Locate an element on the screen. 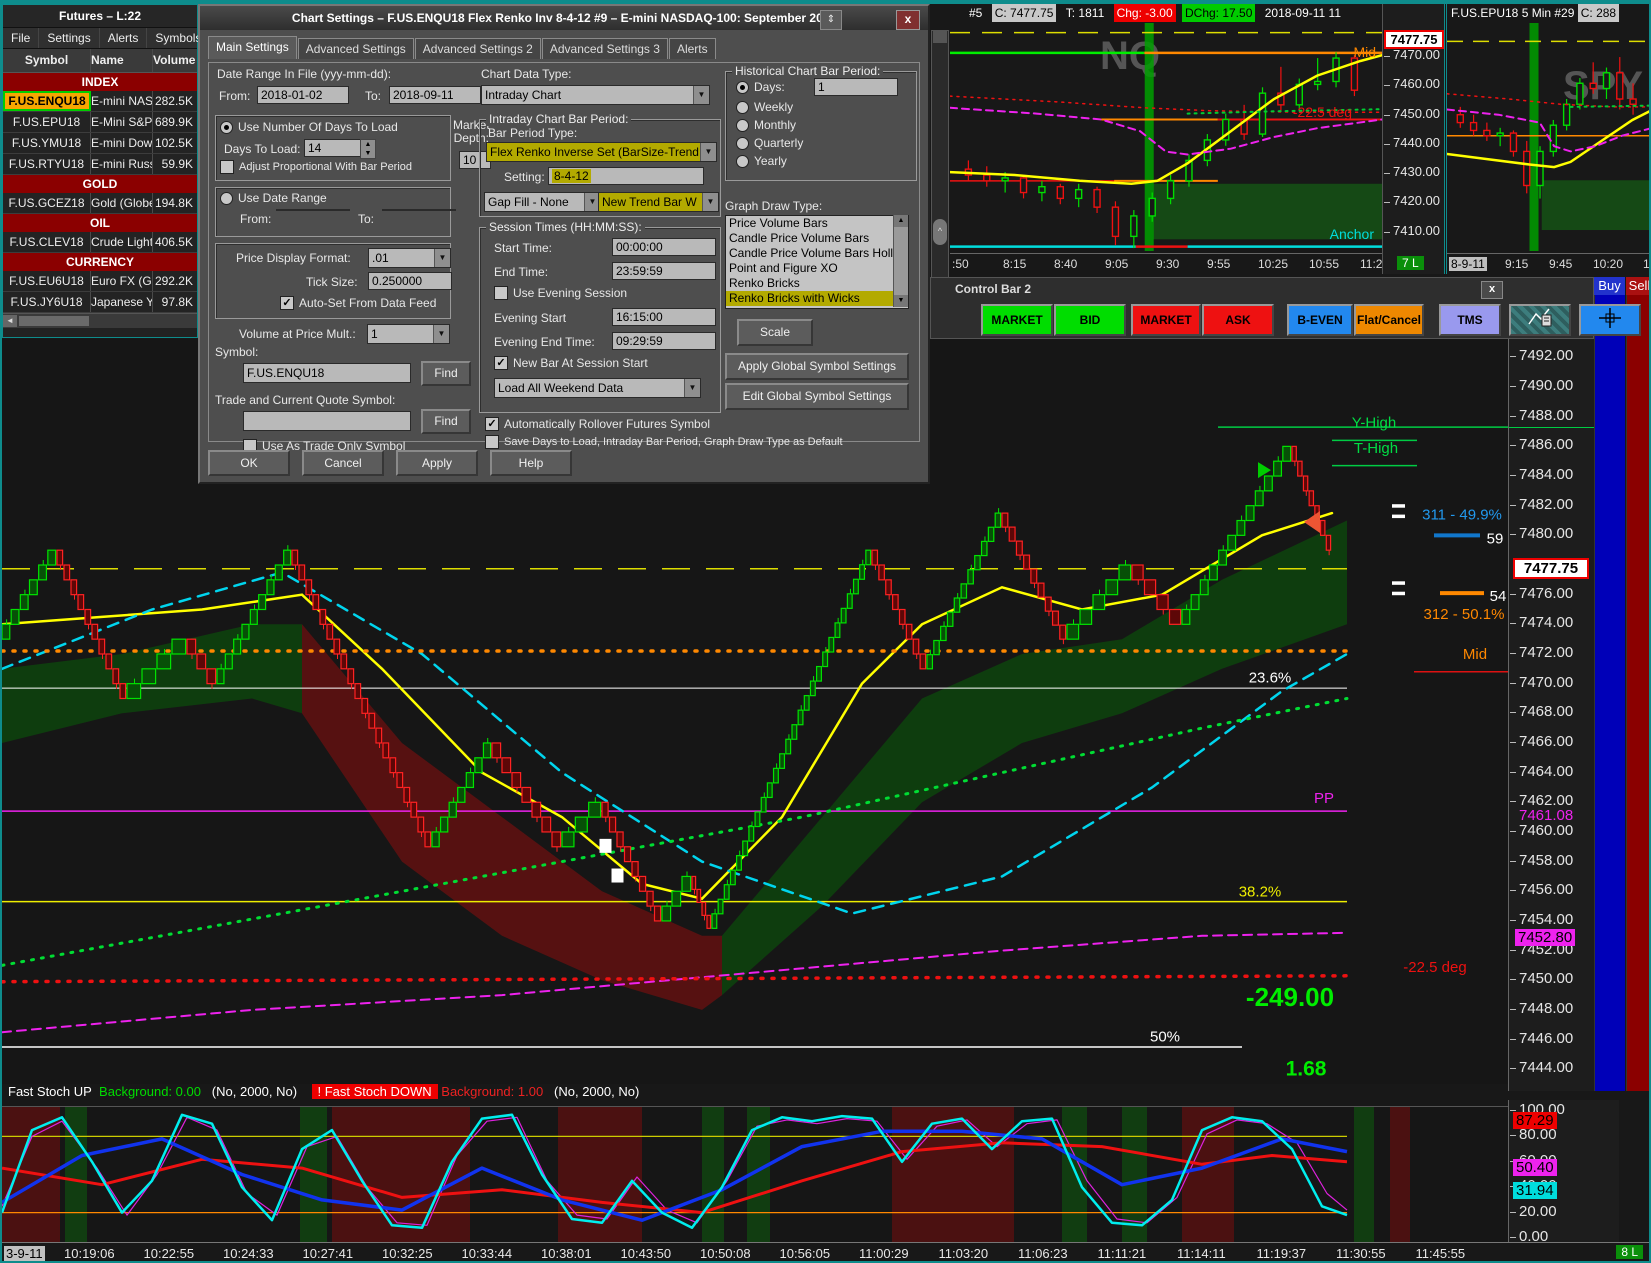 The width and height of the screenshot is (1651, 1263). menu-settings: Settings is located at coordinates (69, 38).